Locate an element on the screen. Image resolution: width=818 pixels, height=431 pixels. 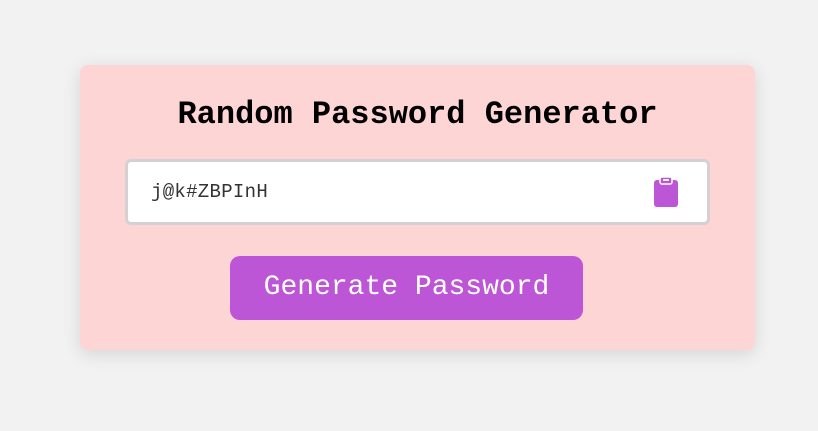
clipboard-icon is located at coordinates (666, 192).